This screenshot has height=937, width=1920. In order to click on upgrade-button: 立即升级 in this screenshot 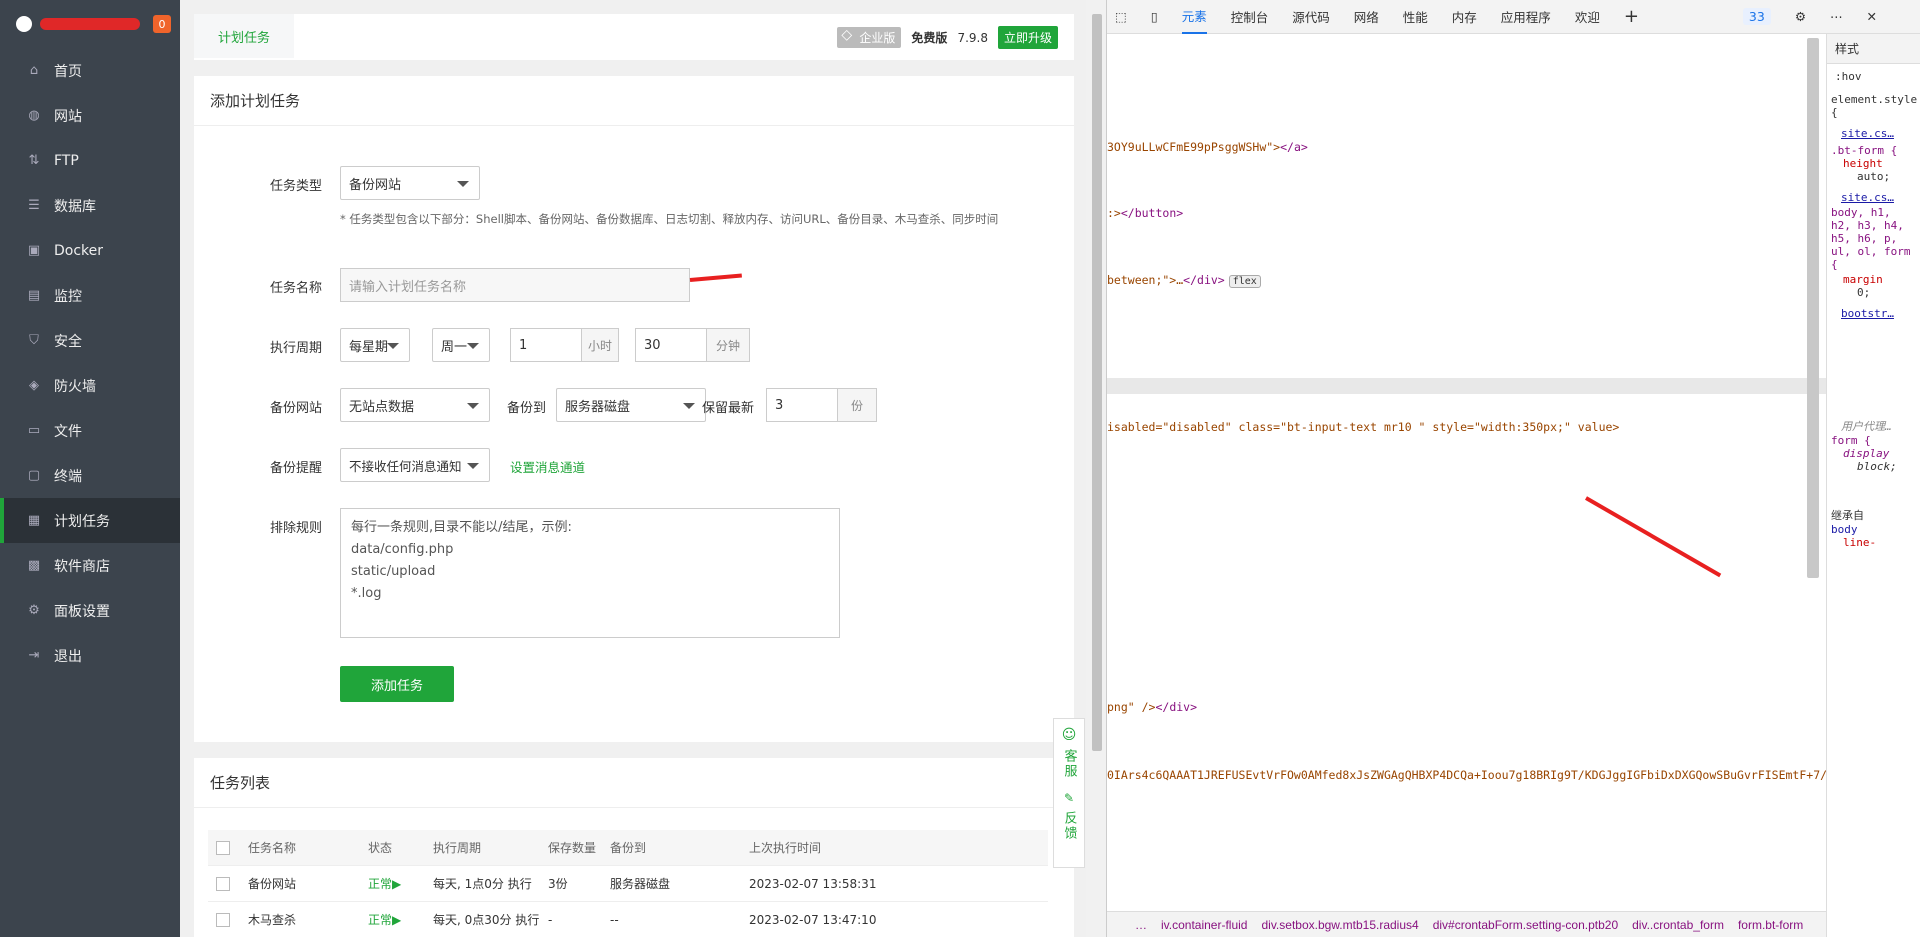, I will do `click(1027, 37)`.